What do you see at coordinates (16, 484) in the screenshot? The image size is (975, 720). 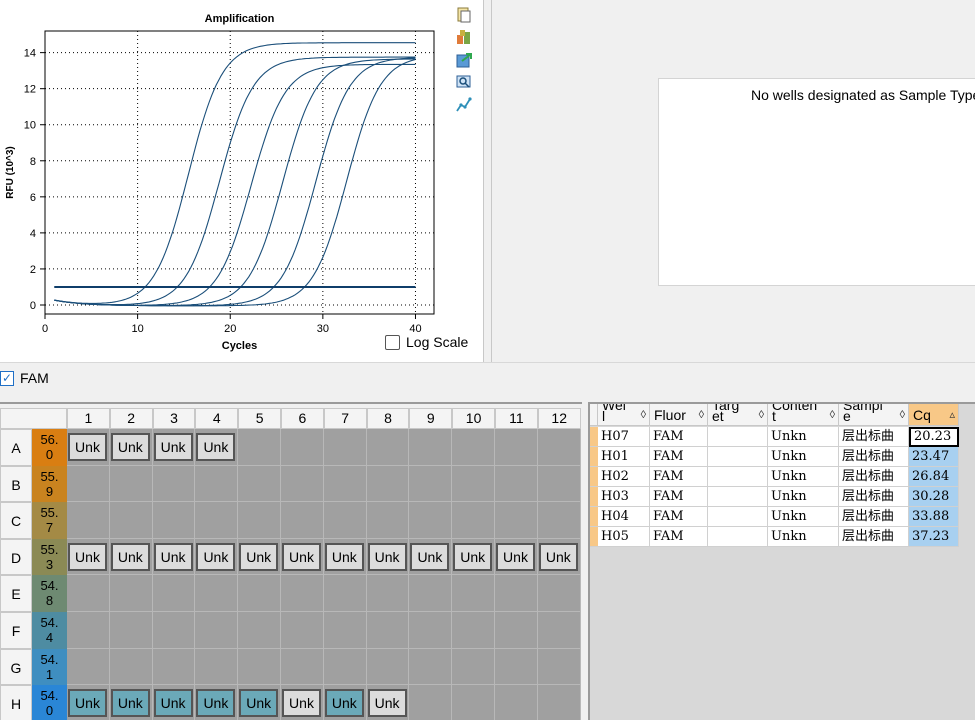 I see `plate-row-header: B` at bounding box center [16, 484].